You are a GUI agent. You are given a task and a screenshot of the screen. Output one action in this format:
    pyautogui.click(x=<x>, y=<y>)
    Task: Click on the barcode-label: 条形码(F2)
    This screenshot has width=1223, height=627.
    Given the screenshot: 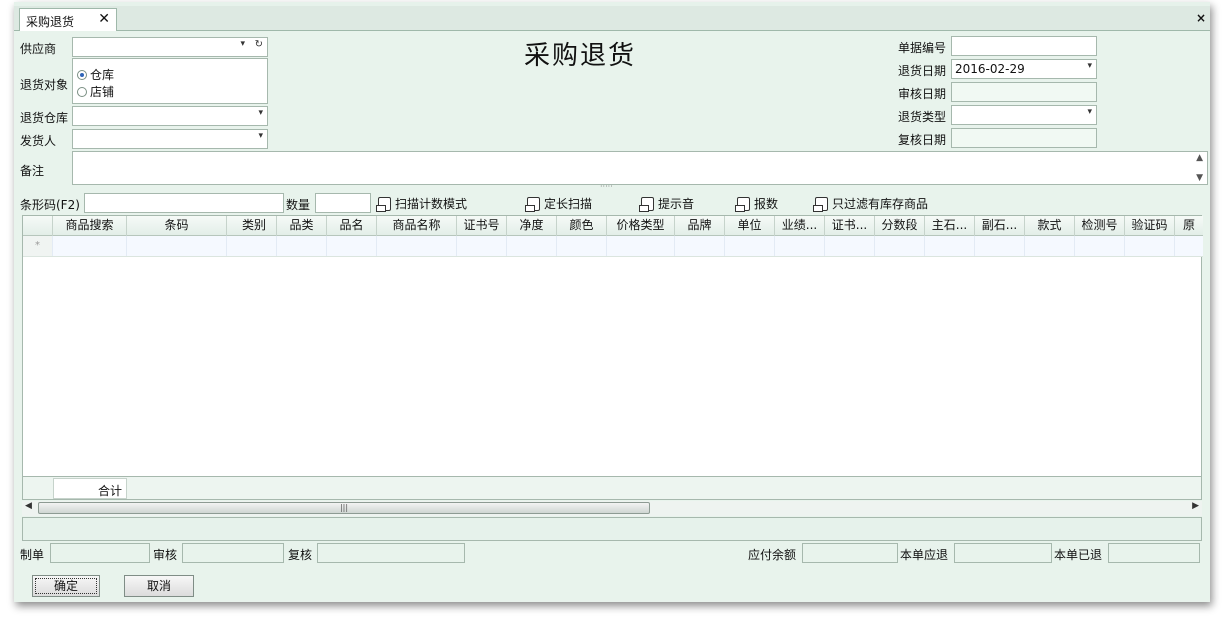 What is the action you would take?
    pyautogui.click(x=50, y=205)
    